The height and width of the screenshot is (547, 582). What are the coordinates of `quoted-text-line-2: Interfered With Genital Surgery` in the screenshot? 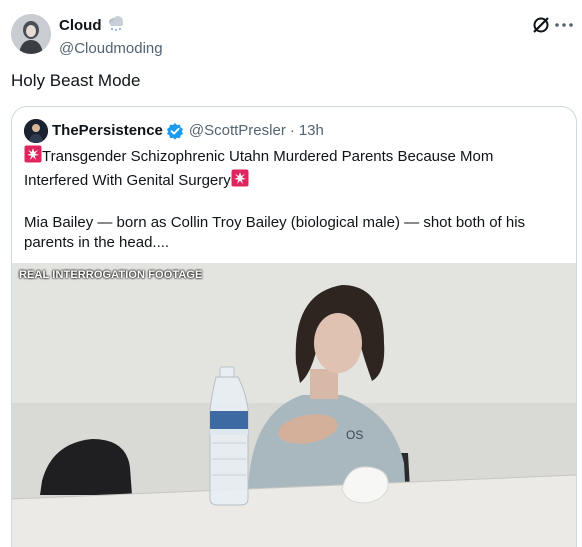 It's located at (127, 180).